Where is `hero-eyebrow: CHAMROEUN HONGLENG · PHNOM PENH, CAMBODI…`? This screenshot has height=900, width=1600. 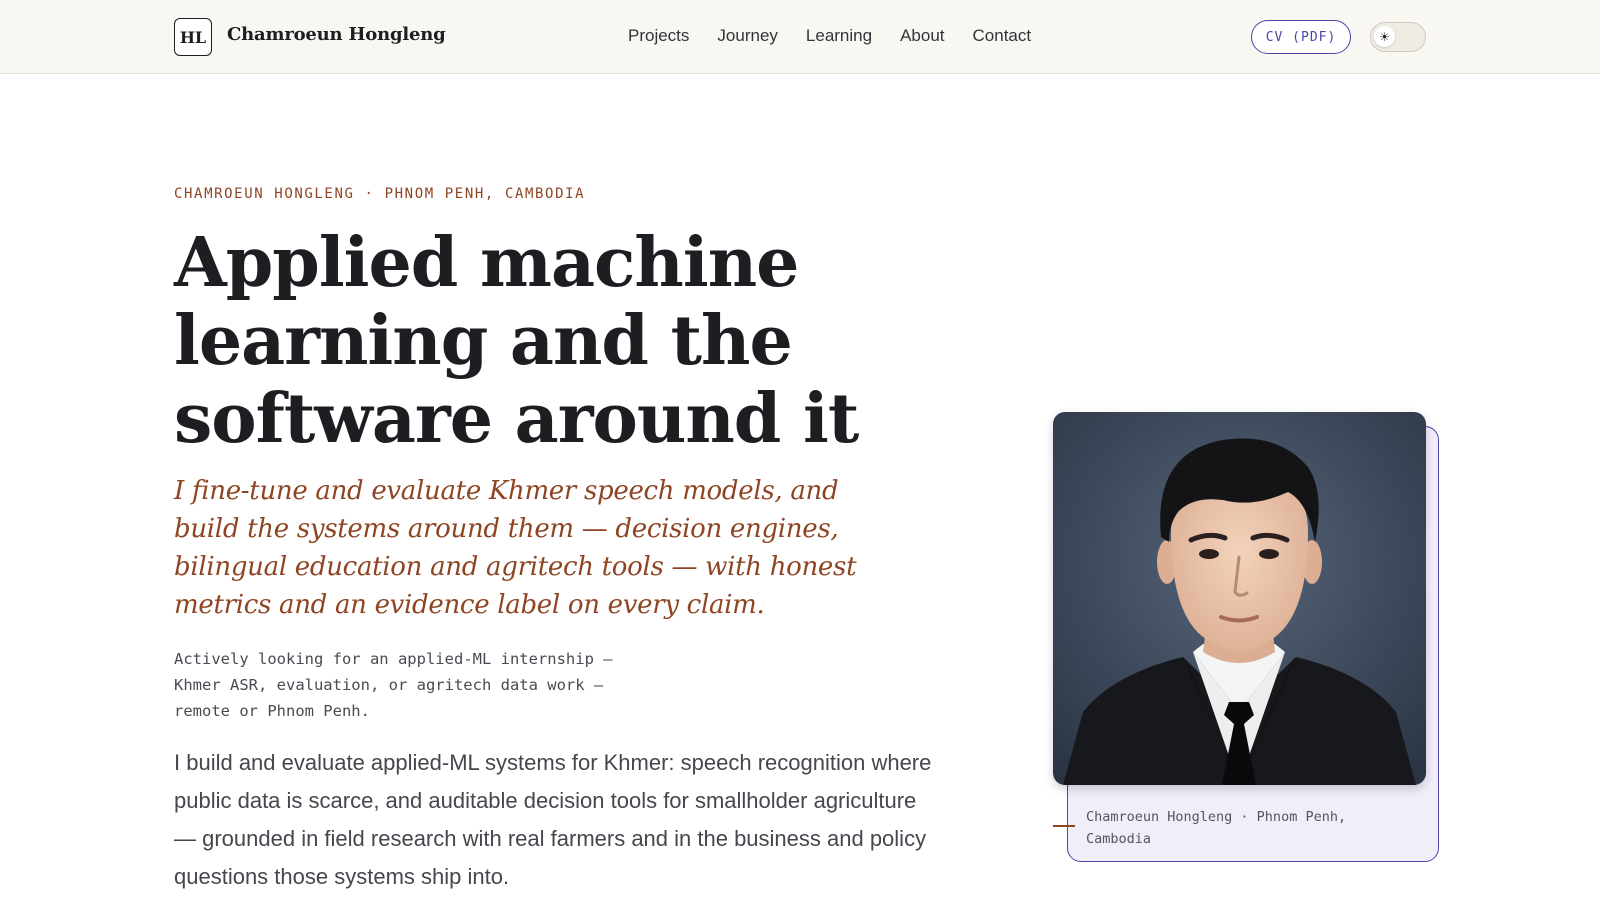 hero-eyebrow: CHAMROEUN HONGLENG · PHNOM PENH, CAMBODI… is located at coordinates (380, 194).